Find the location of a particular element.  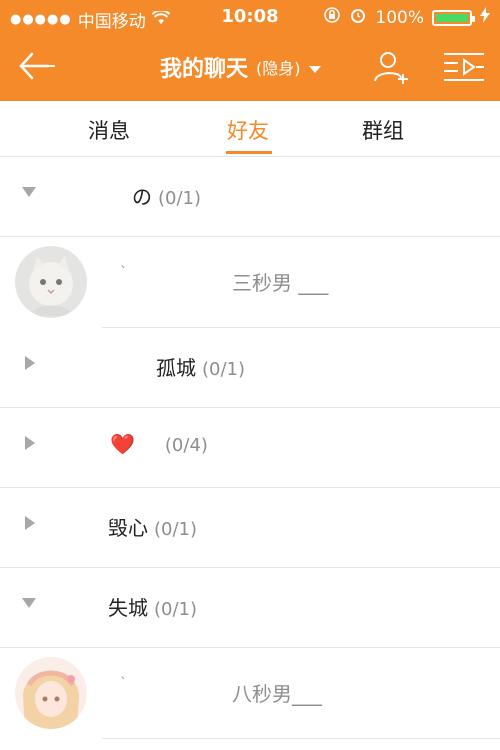

group-name-wrap: ❤️ (0/4) is located at coordinates (159, 444).